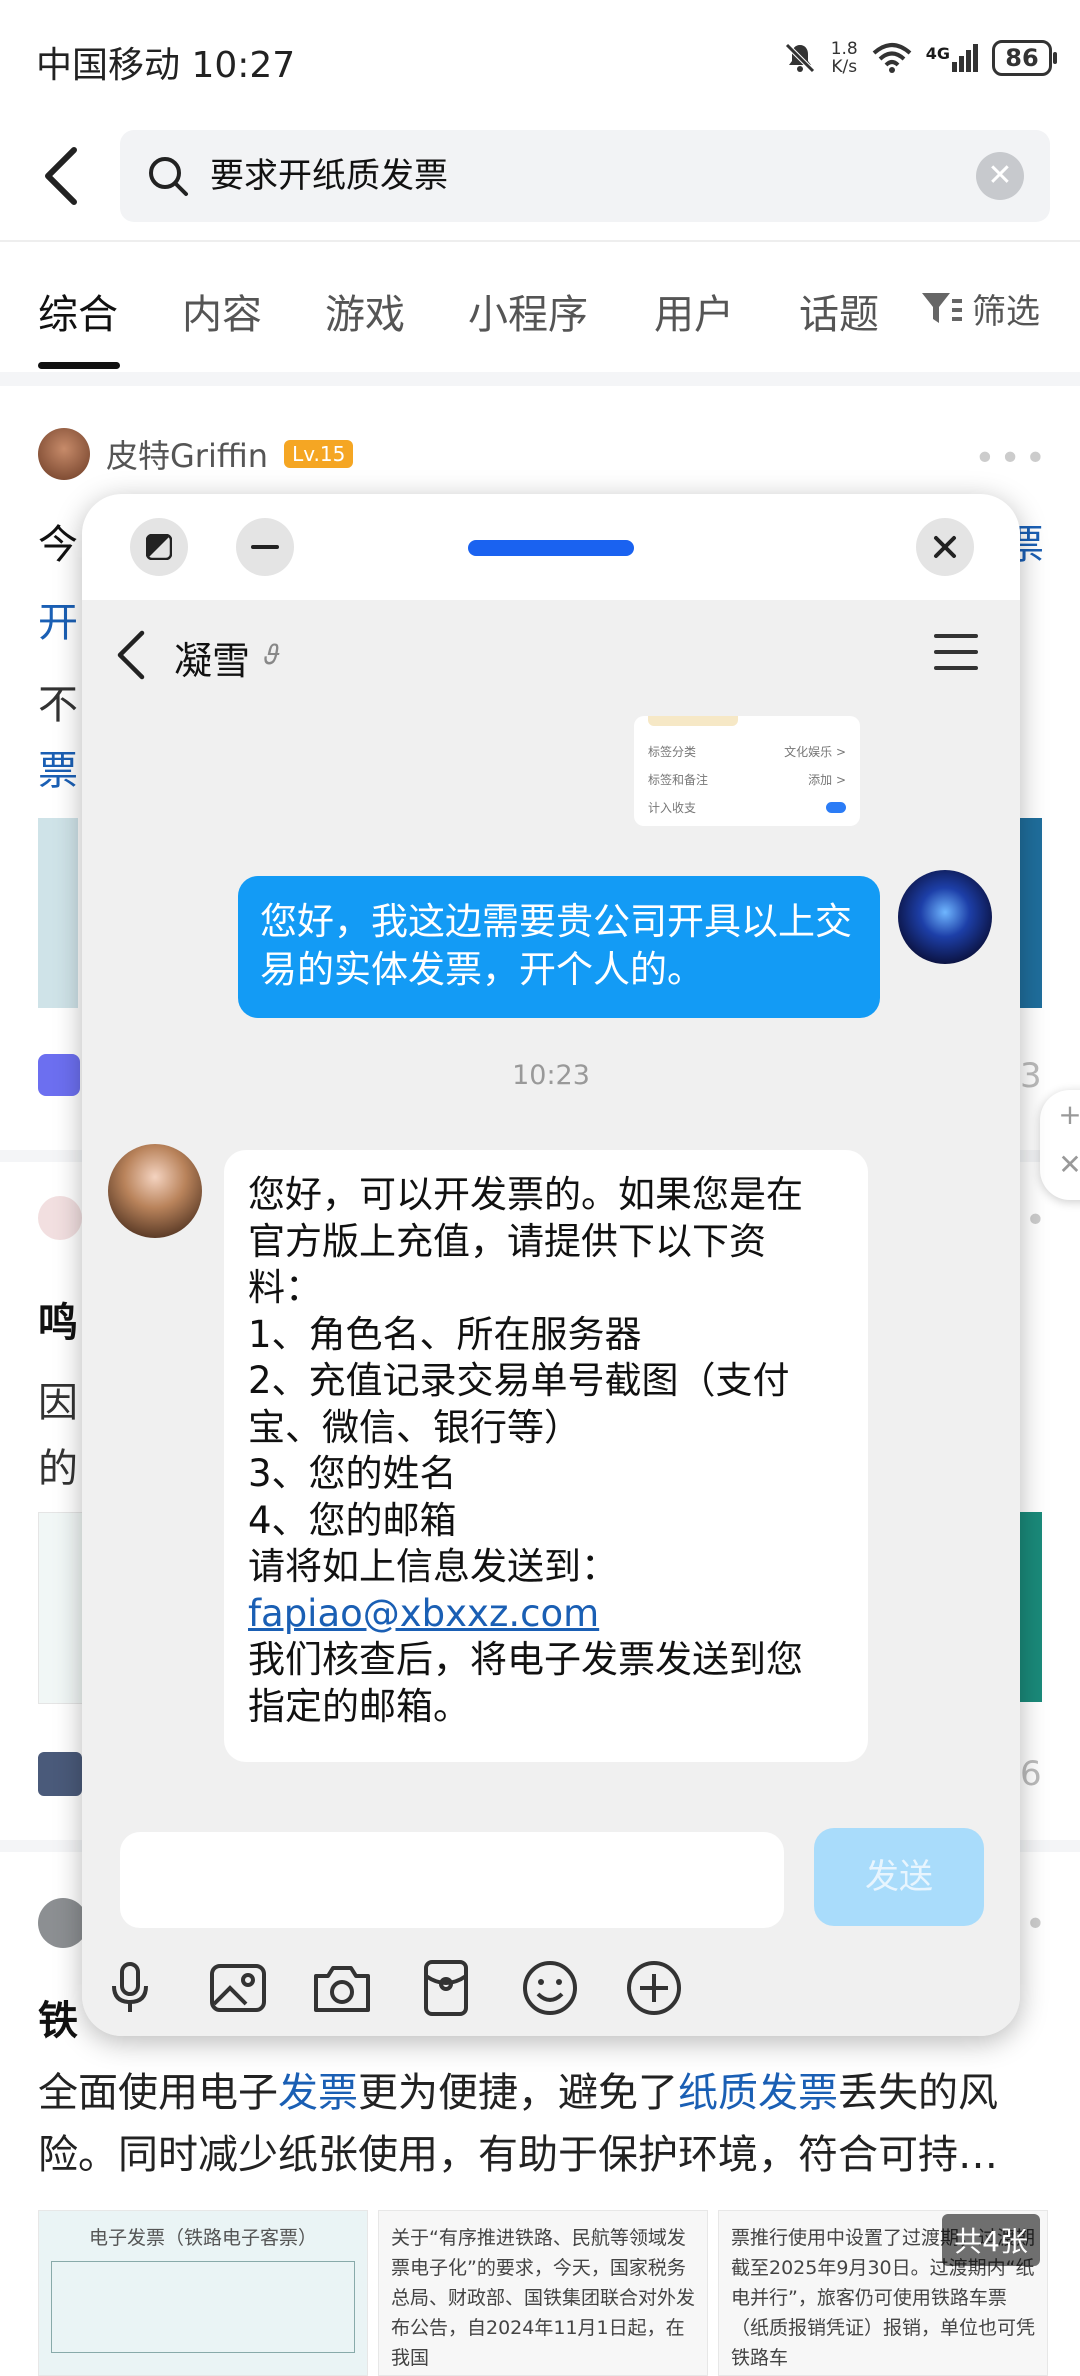 The image size is (1080, 2376). Describe the element at coordinates (212, 661) in the screenshot. I see `contact-name: 凝雪` at that location.